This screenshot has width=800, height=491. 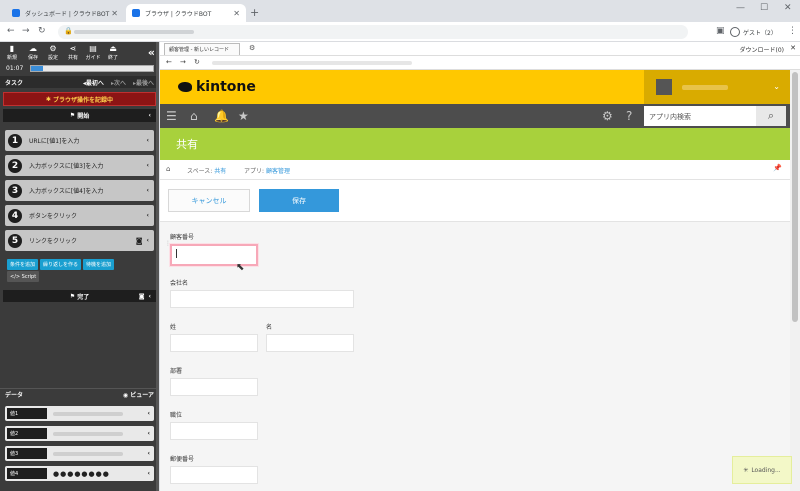 I want to click on menu-icon: ☰, so click(x=171, y=116).